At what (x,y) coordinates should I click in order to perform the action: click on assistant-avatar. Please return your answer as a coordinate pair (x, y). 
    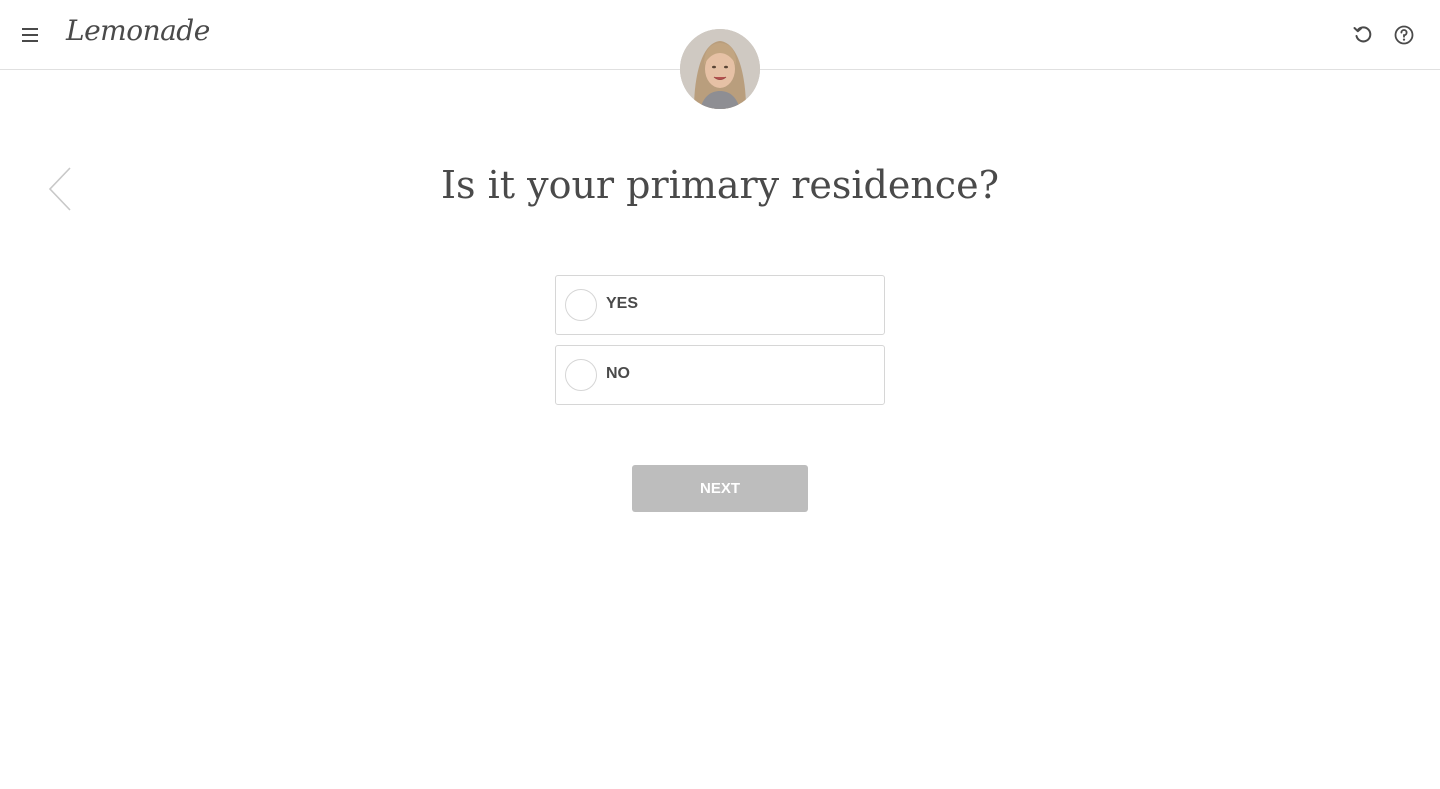
    Looking at the image, I should click on (720, 69).